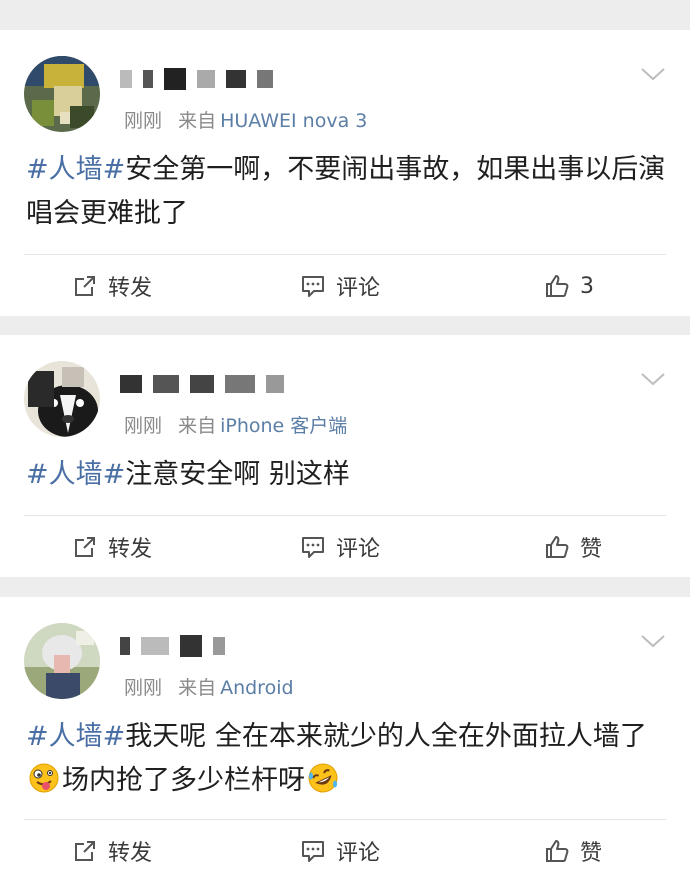 This screenshot has width=690, height=885. I want to click on rofl-emoji-icon, so click(323, 778).